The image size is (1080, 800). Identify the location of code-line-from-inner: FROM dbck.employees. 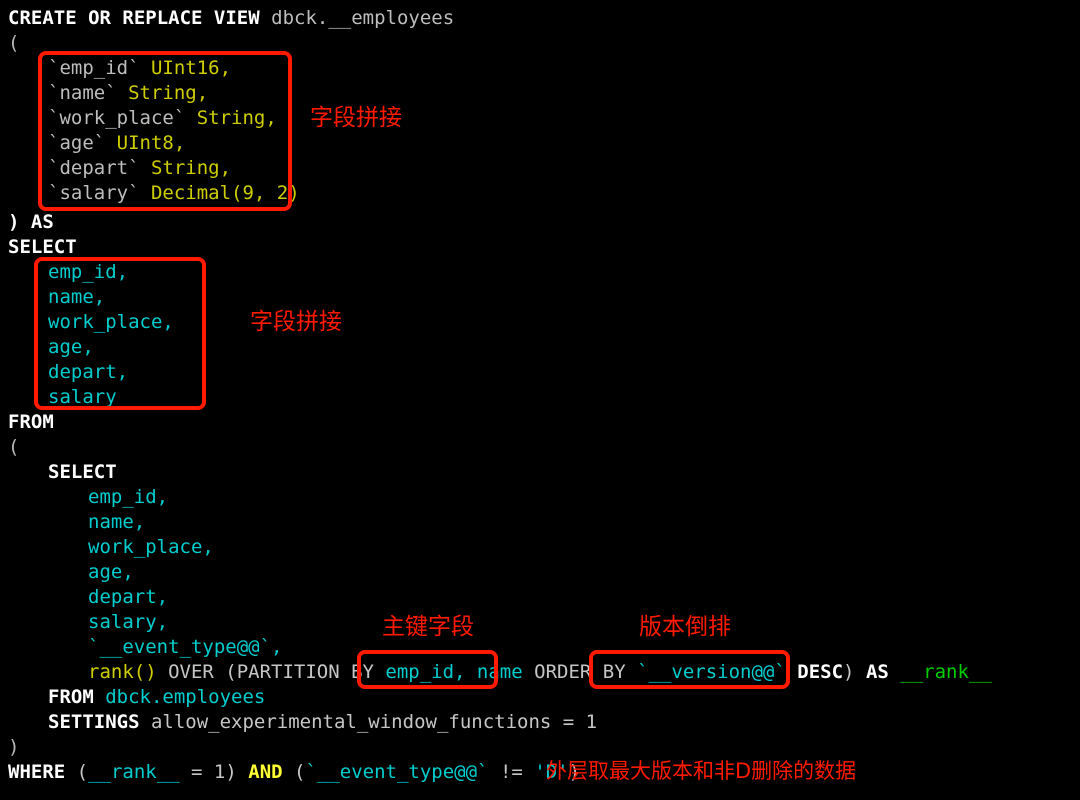
(156, 697).